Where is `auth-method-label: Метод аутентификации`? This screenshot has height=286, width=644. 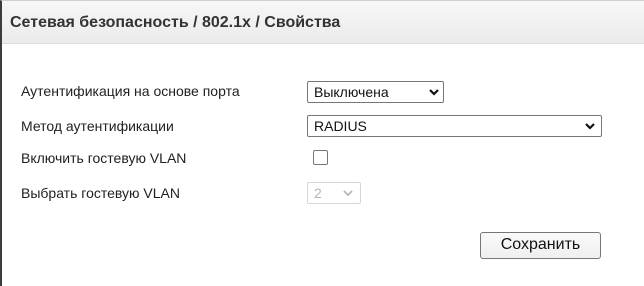 auth-method-label: Метод аутентификации is located at coordinates (97, 126).